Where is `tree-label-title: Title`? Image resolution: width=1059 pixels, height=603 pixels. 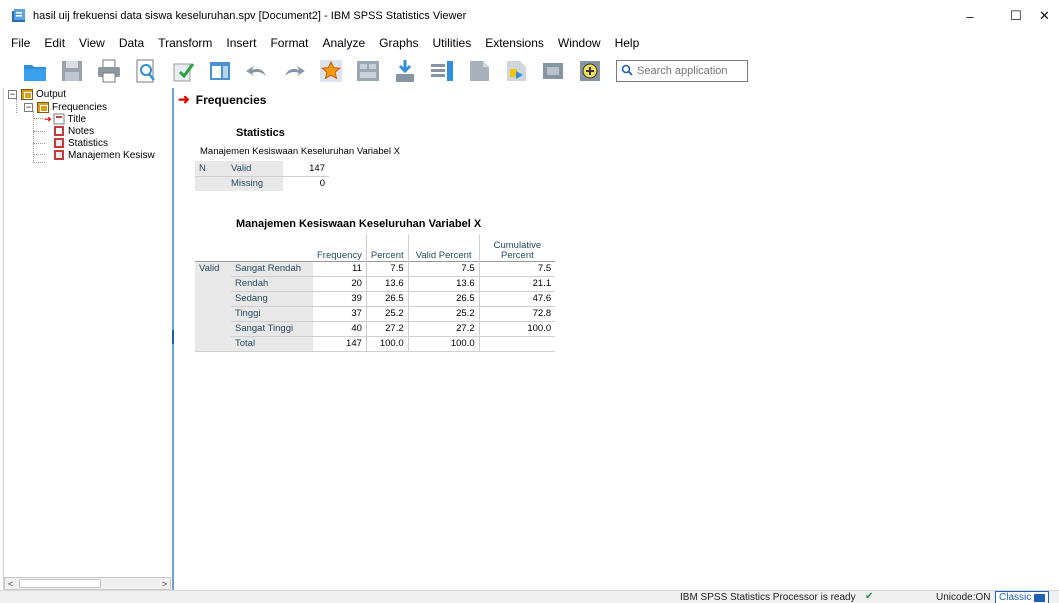
tree-label-title: Title is located at coordinates (77, 119).